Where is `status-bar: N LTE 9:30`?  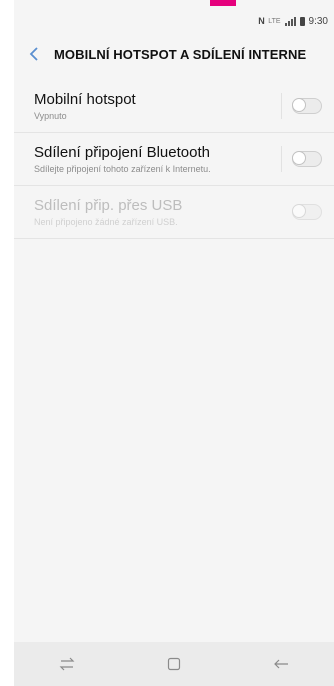
status-bar: N LTE 9:30 is located at coordinates (293, 21).